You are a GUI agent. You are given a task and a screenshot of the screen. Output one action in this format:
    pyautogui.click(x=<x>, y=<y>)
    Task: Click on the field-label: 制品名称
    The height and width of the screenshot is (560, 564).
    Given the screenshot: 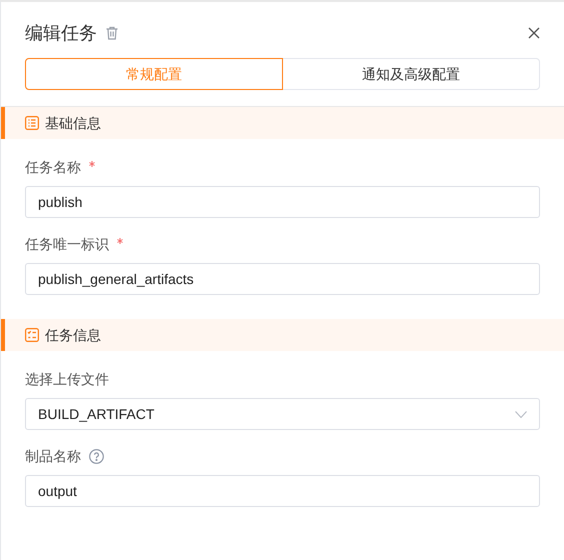 What is the action you would take?
    pyautogui.click(x=53, y=456)
    